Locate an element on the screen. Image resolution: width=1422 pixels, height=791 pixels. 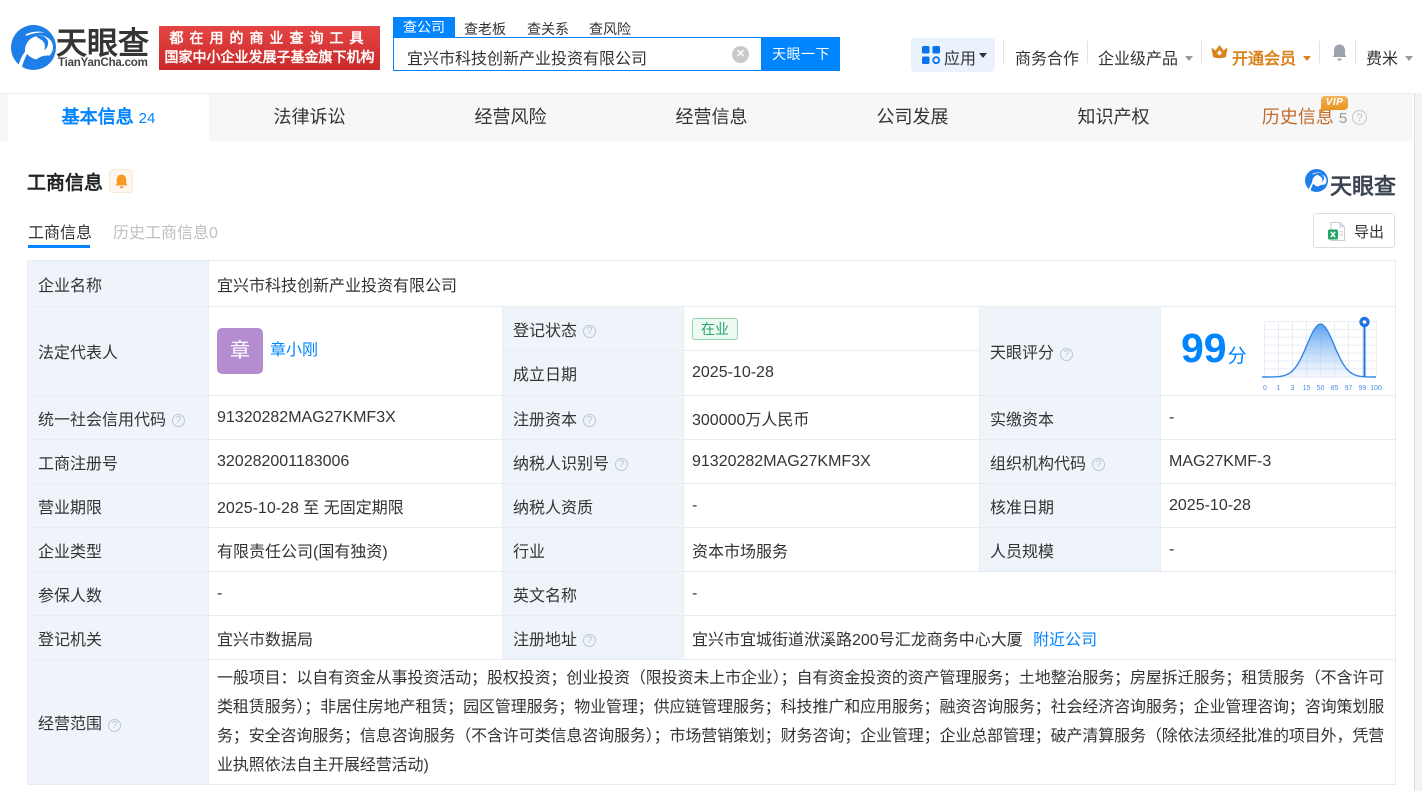
svg-text: 3 is located at coordinates (1293, 388).